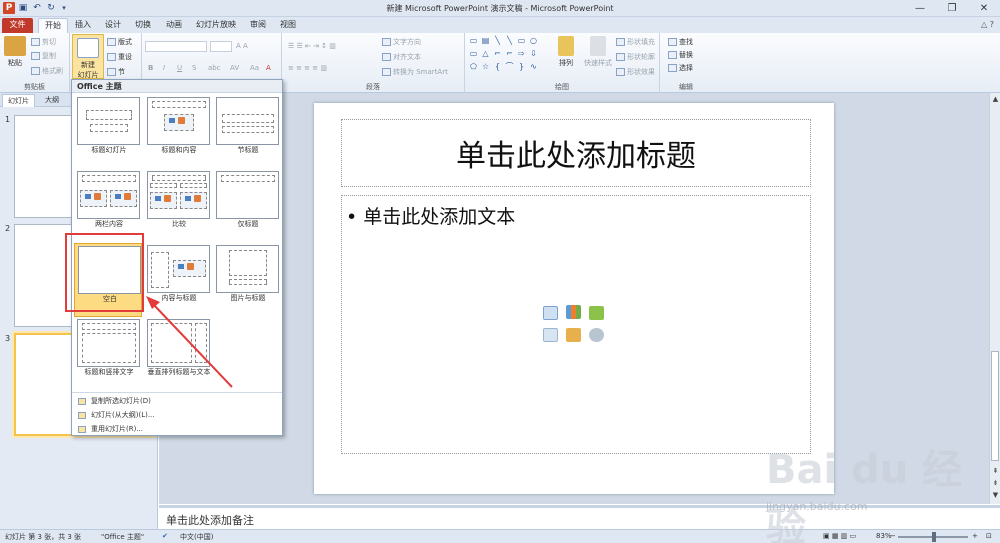 The width and height of the screenshot is (1000, 543). I want to click on layout-title-slide: 标题幻灯片, so click(108, 132).